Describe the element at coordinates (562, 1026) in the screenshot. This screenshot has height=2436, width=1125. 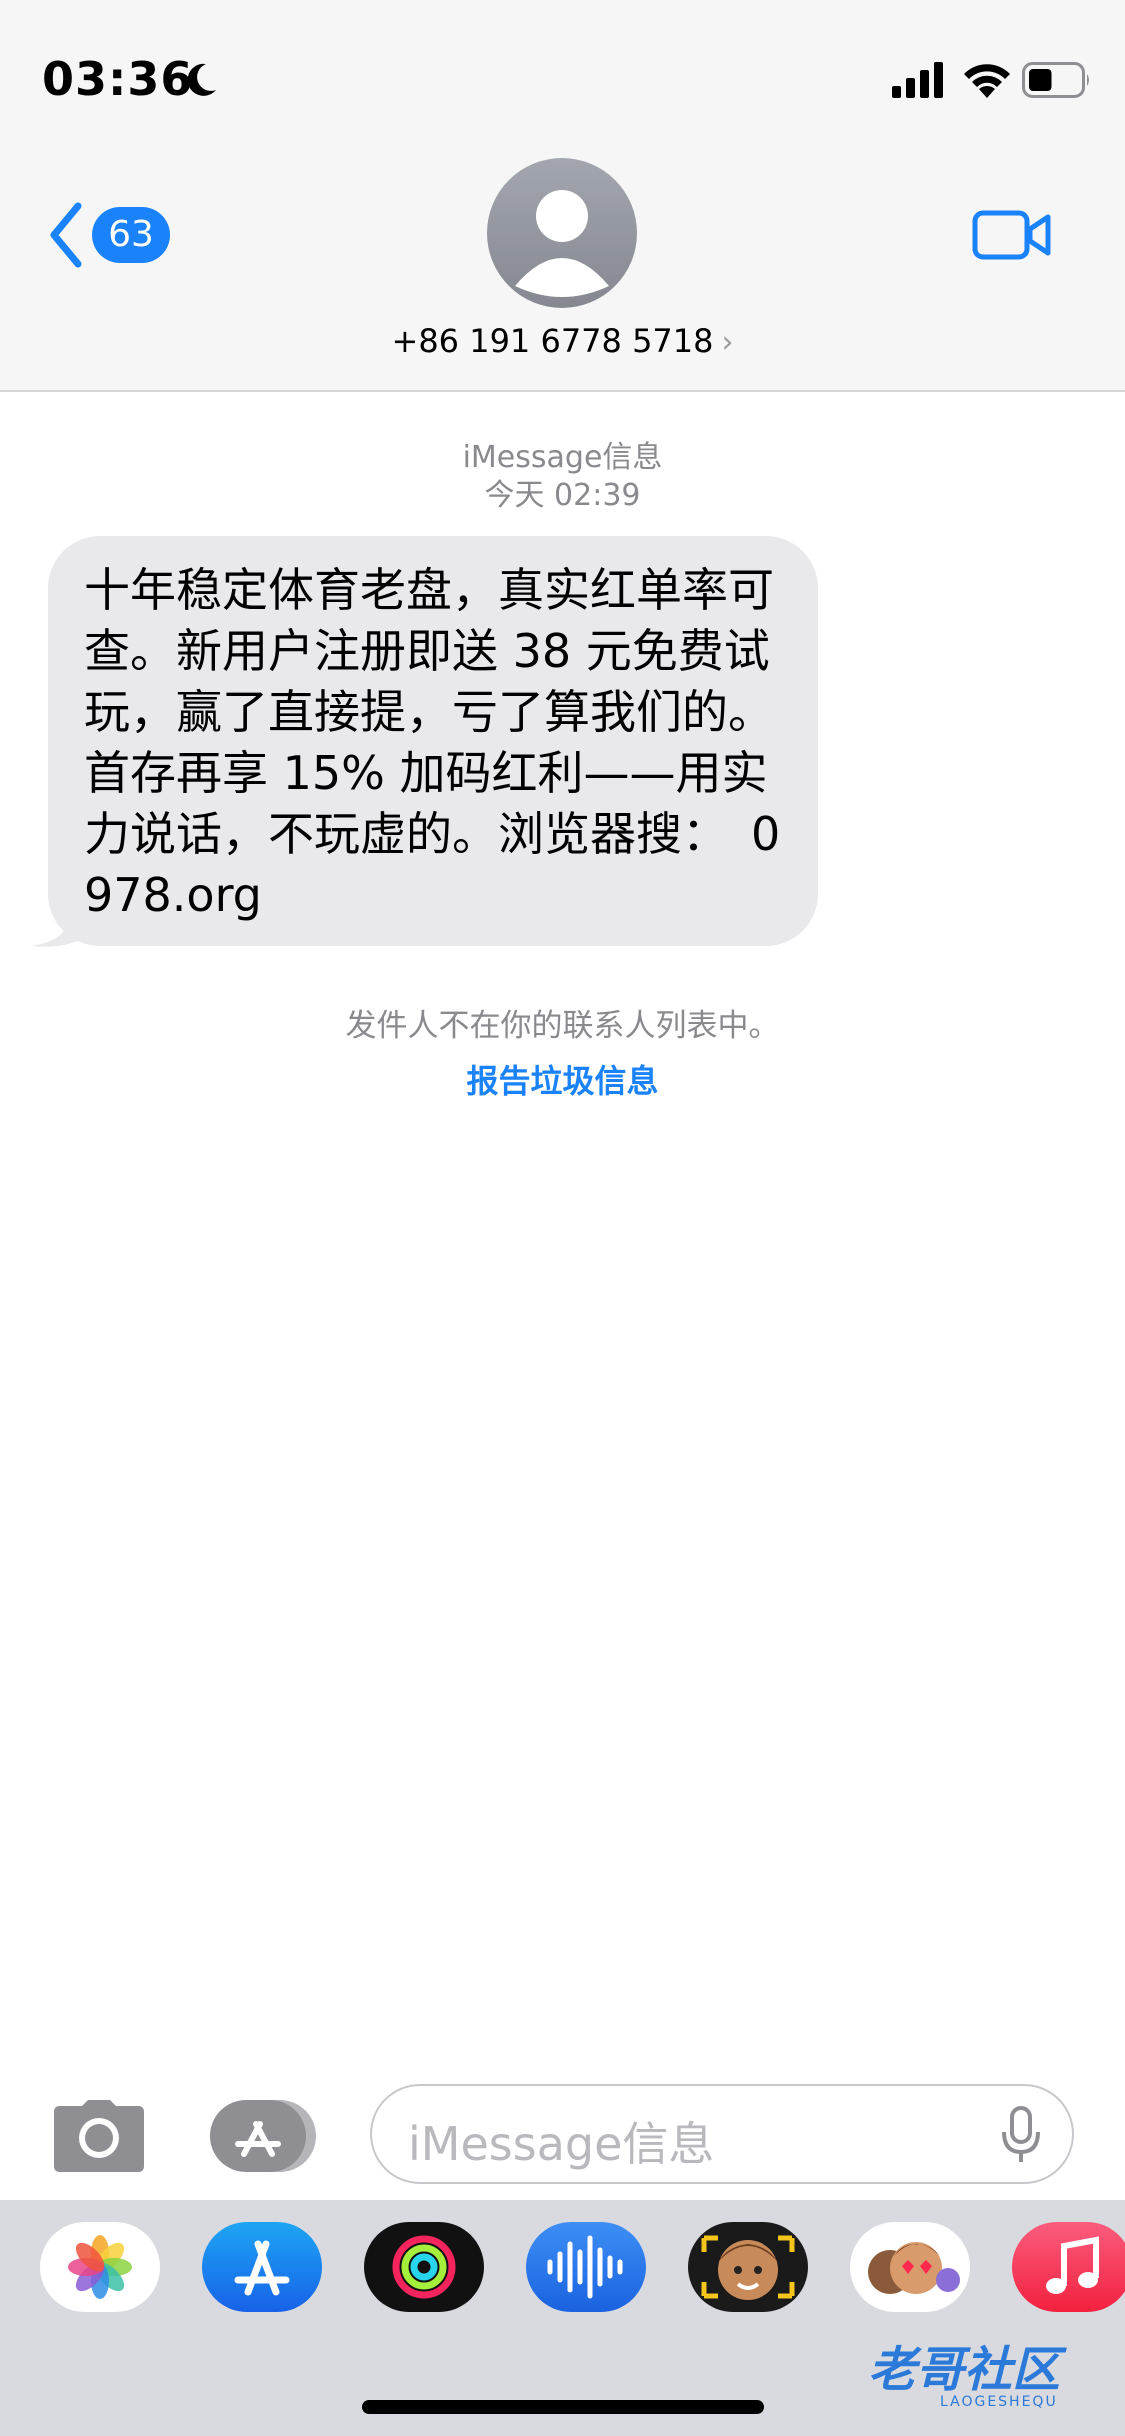
I see `unknown-sender-notice: 发件人不在你的联系人列表中。` at that location.